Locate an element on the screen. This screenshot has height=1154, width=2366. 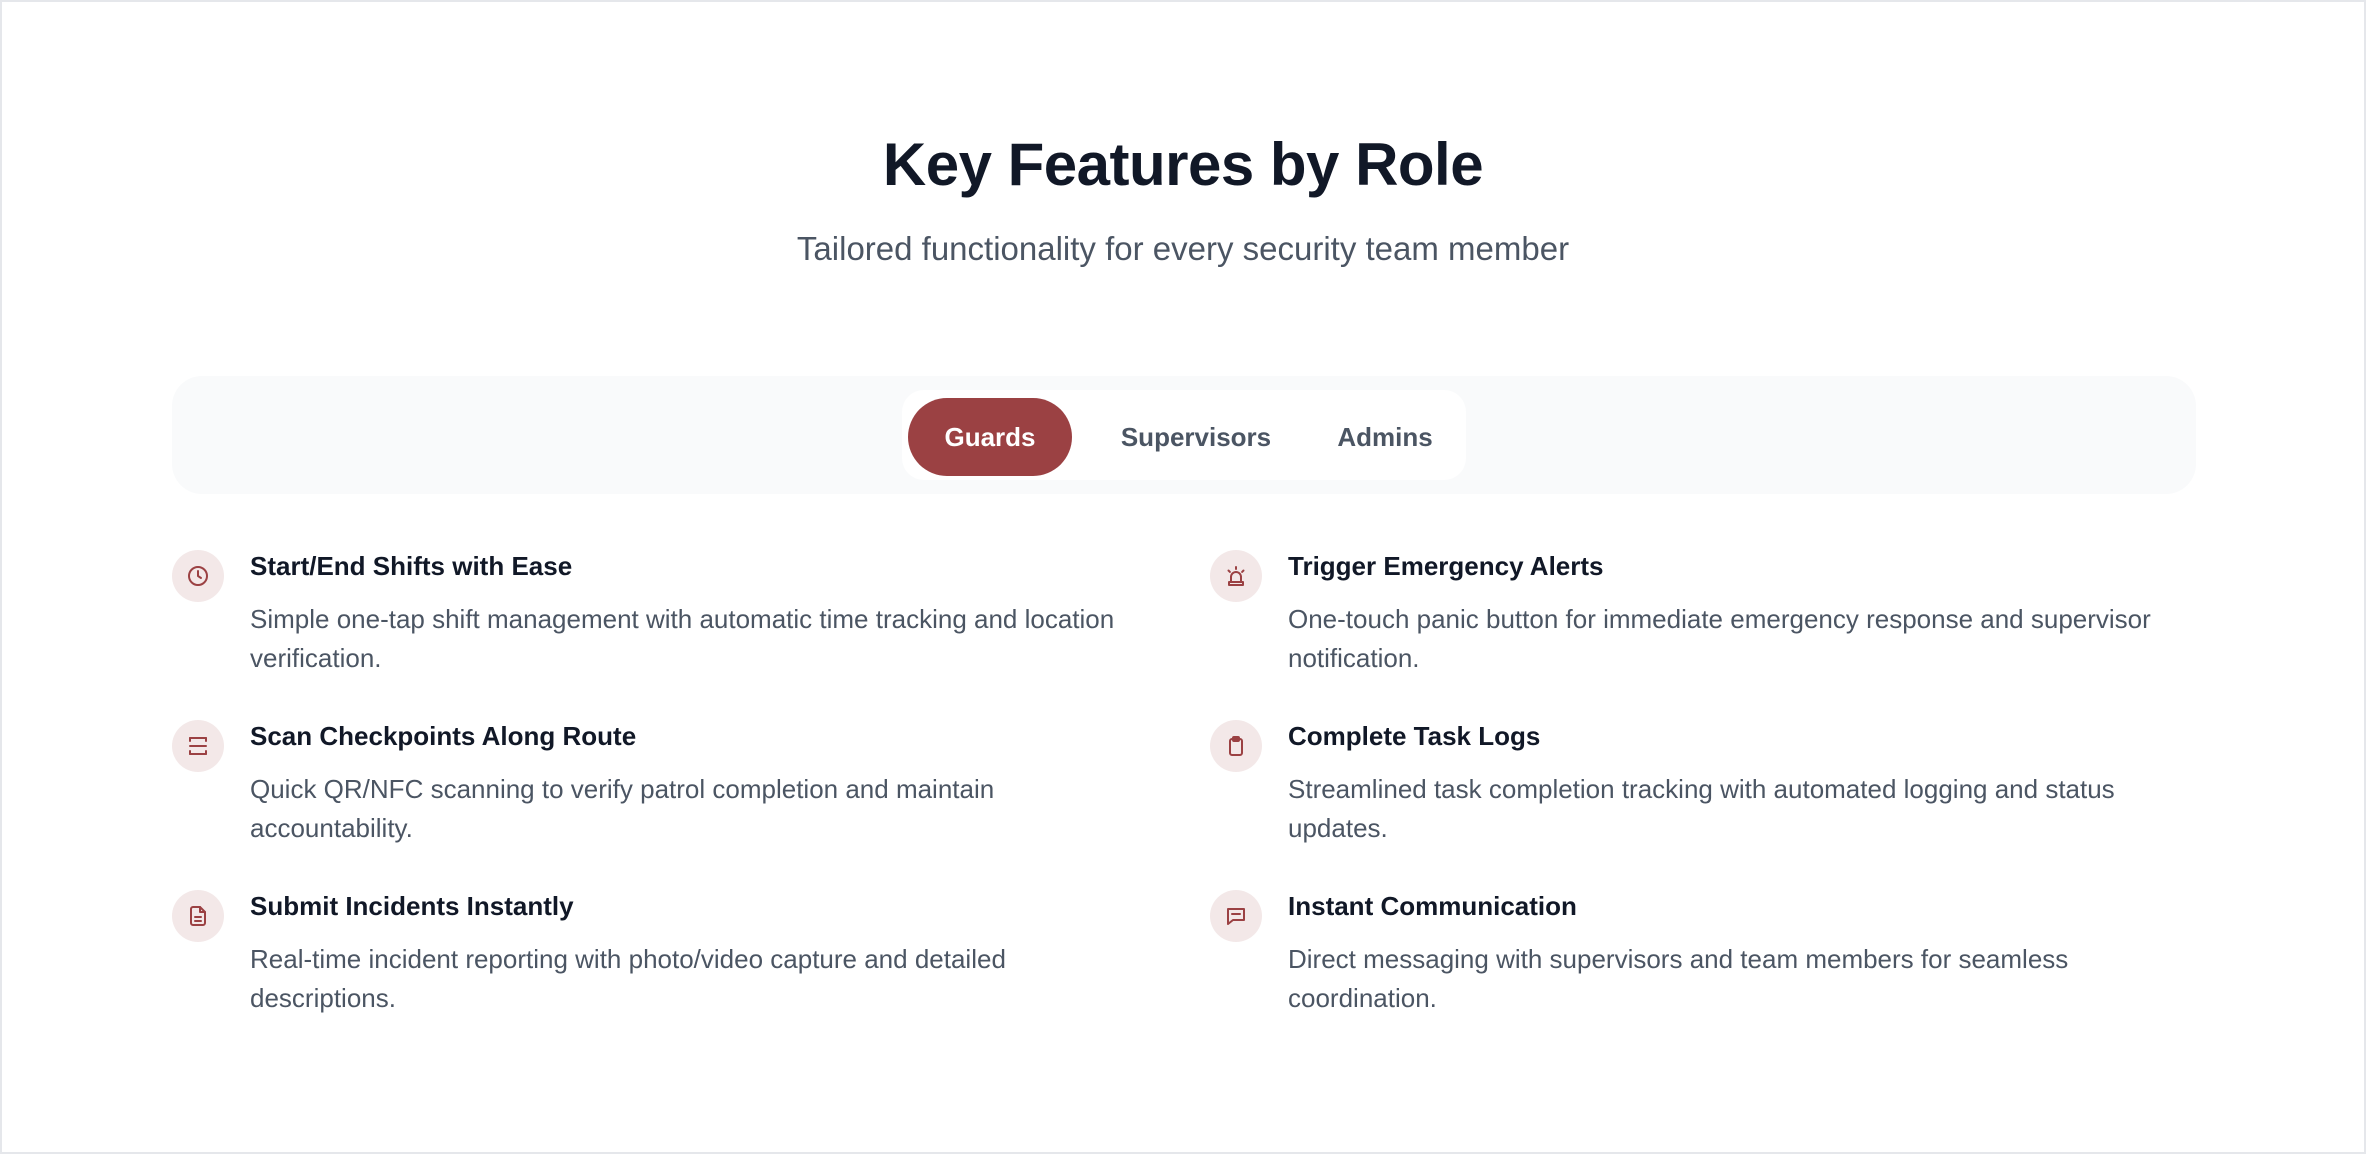
role-tab-bar: Guards Supervisors Admins is located at coordinates (1184, 435).